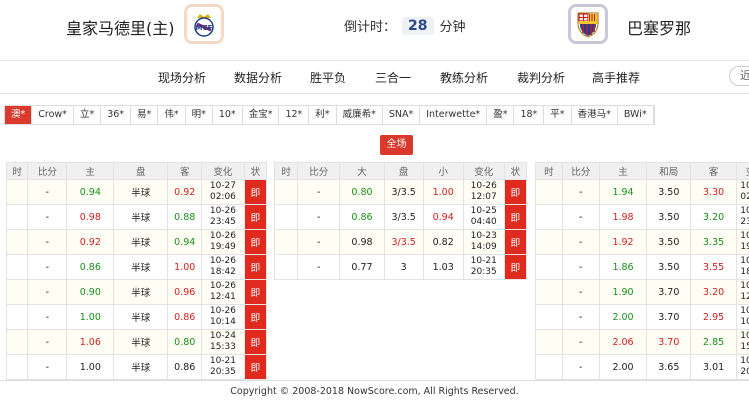 Image resolution: width=749 pixels, height=403 pixels. What do you see at coordinates (616, 77) in the screenshot?
I see `nav-expert-picks: 高手推荐` at bounding box center [616, 77].